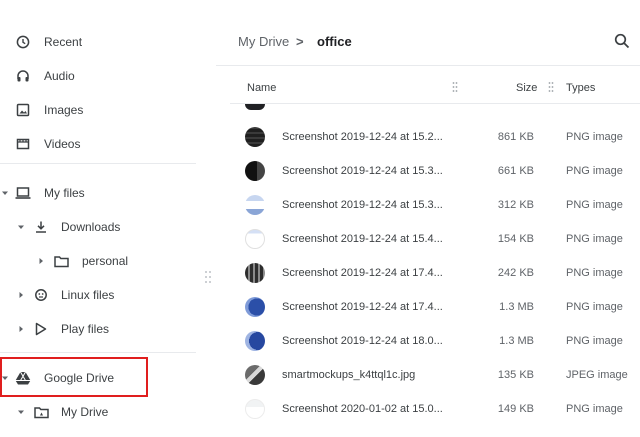  Describe the element at coordinates (41, 227) in the screenshot. I see `download-icon` at that location.